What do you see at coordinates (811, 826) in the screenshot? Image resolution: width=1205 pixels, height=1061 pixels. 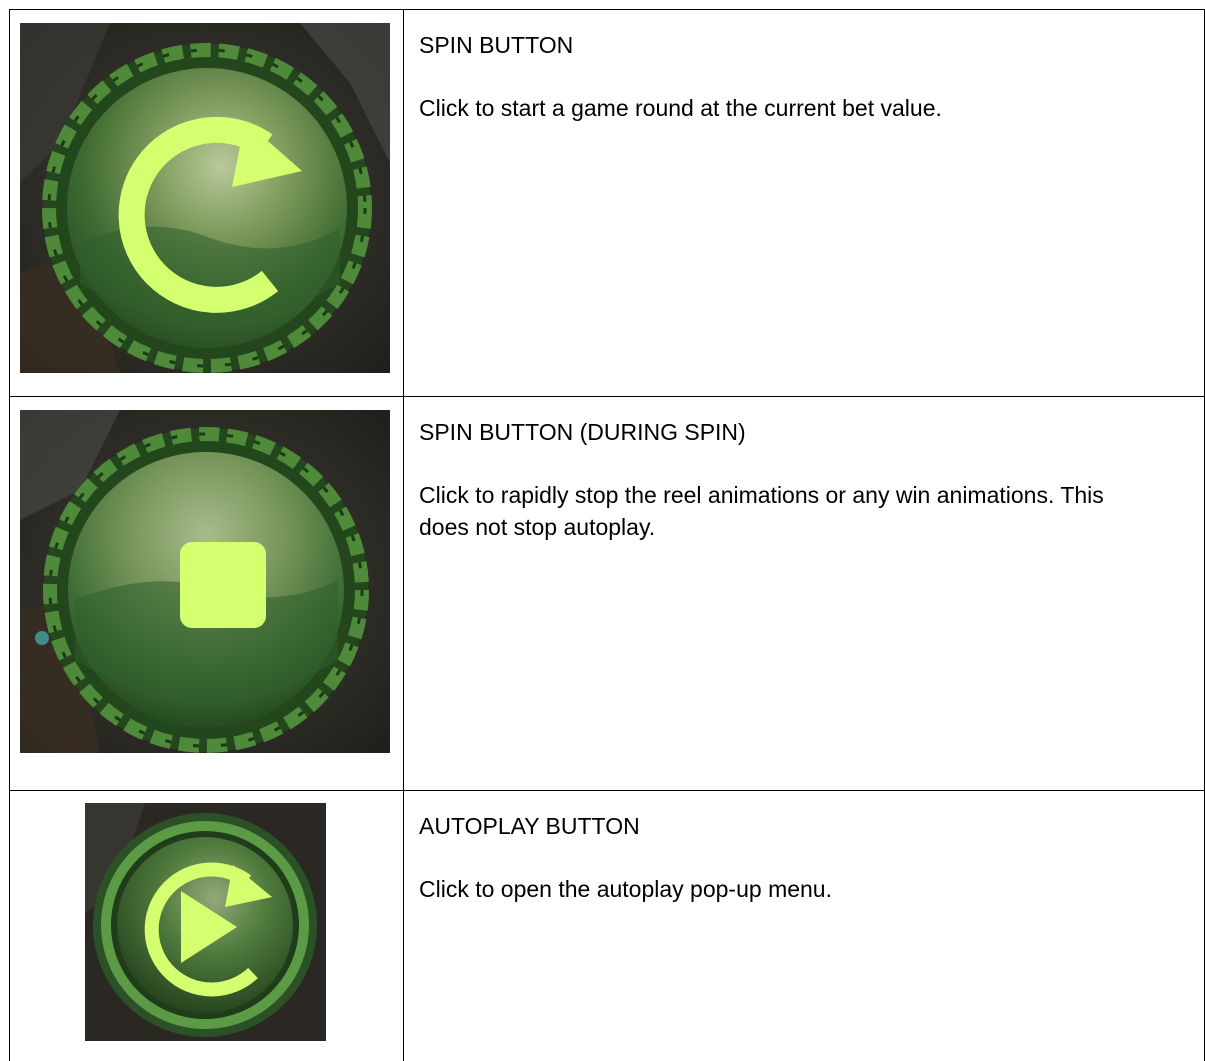 I see `row-title: AUTOPLAY BUTTON` at bounding box center [811, 826].